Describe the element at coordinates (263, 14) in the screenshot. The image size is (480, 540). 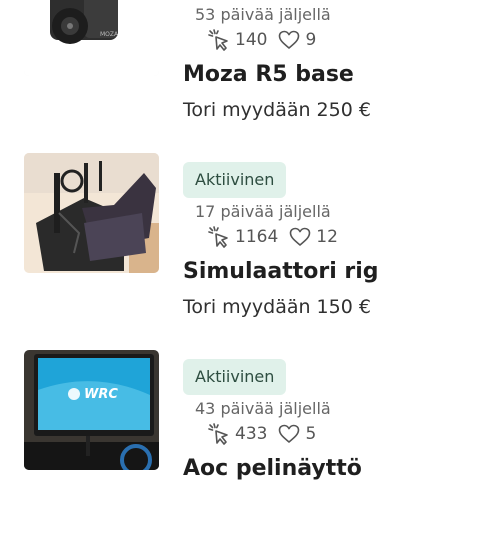
I see `days-left: 53 päivää jäljellä` at that location.